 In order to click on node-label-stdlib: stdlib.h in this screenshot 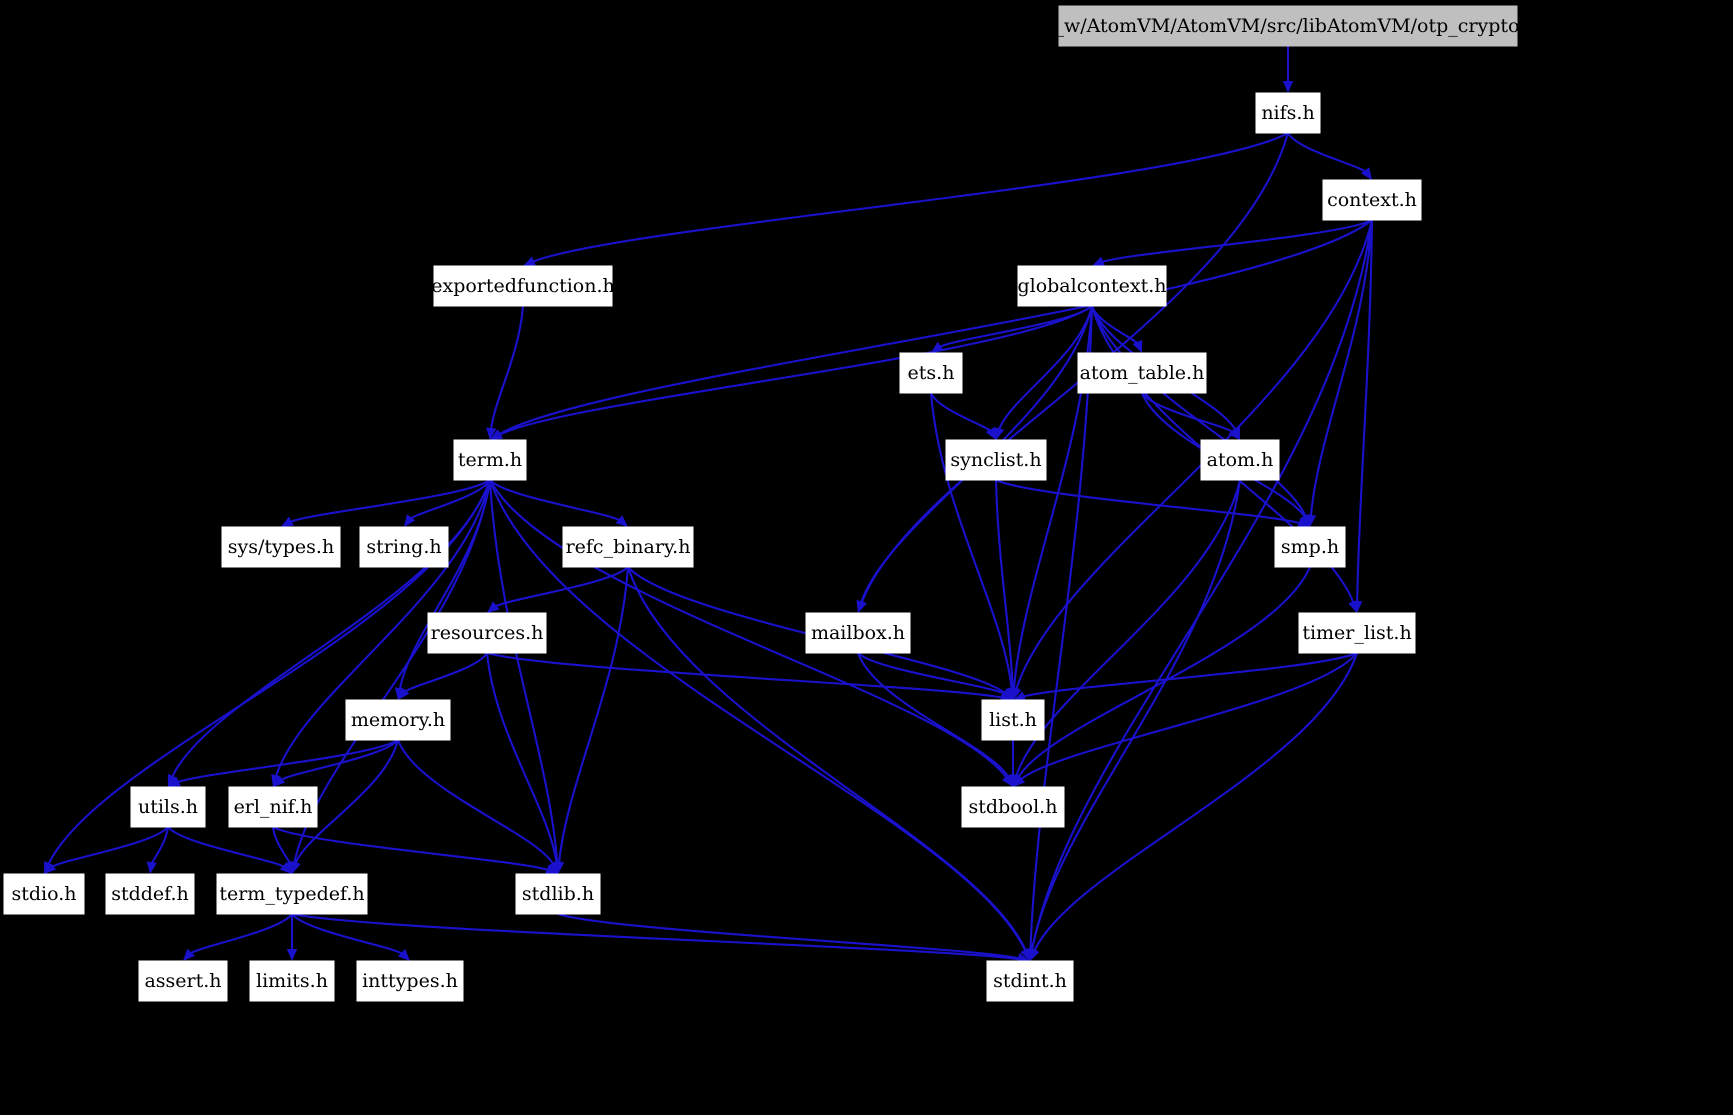, I will do `click(558, 894)`.